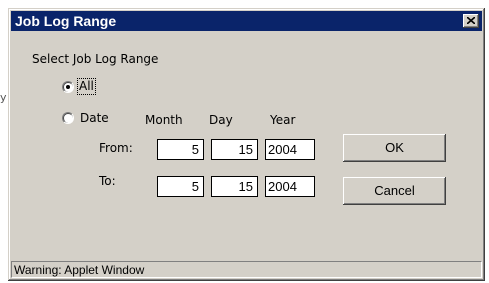  What do you see at coordinates (164, 120) in the screenshot?
I see `column-month-header: Month` at bounding box center [164, 120].